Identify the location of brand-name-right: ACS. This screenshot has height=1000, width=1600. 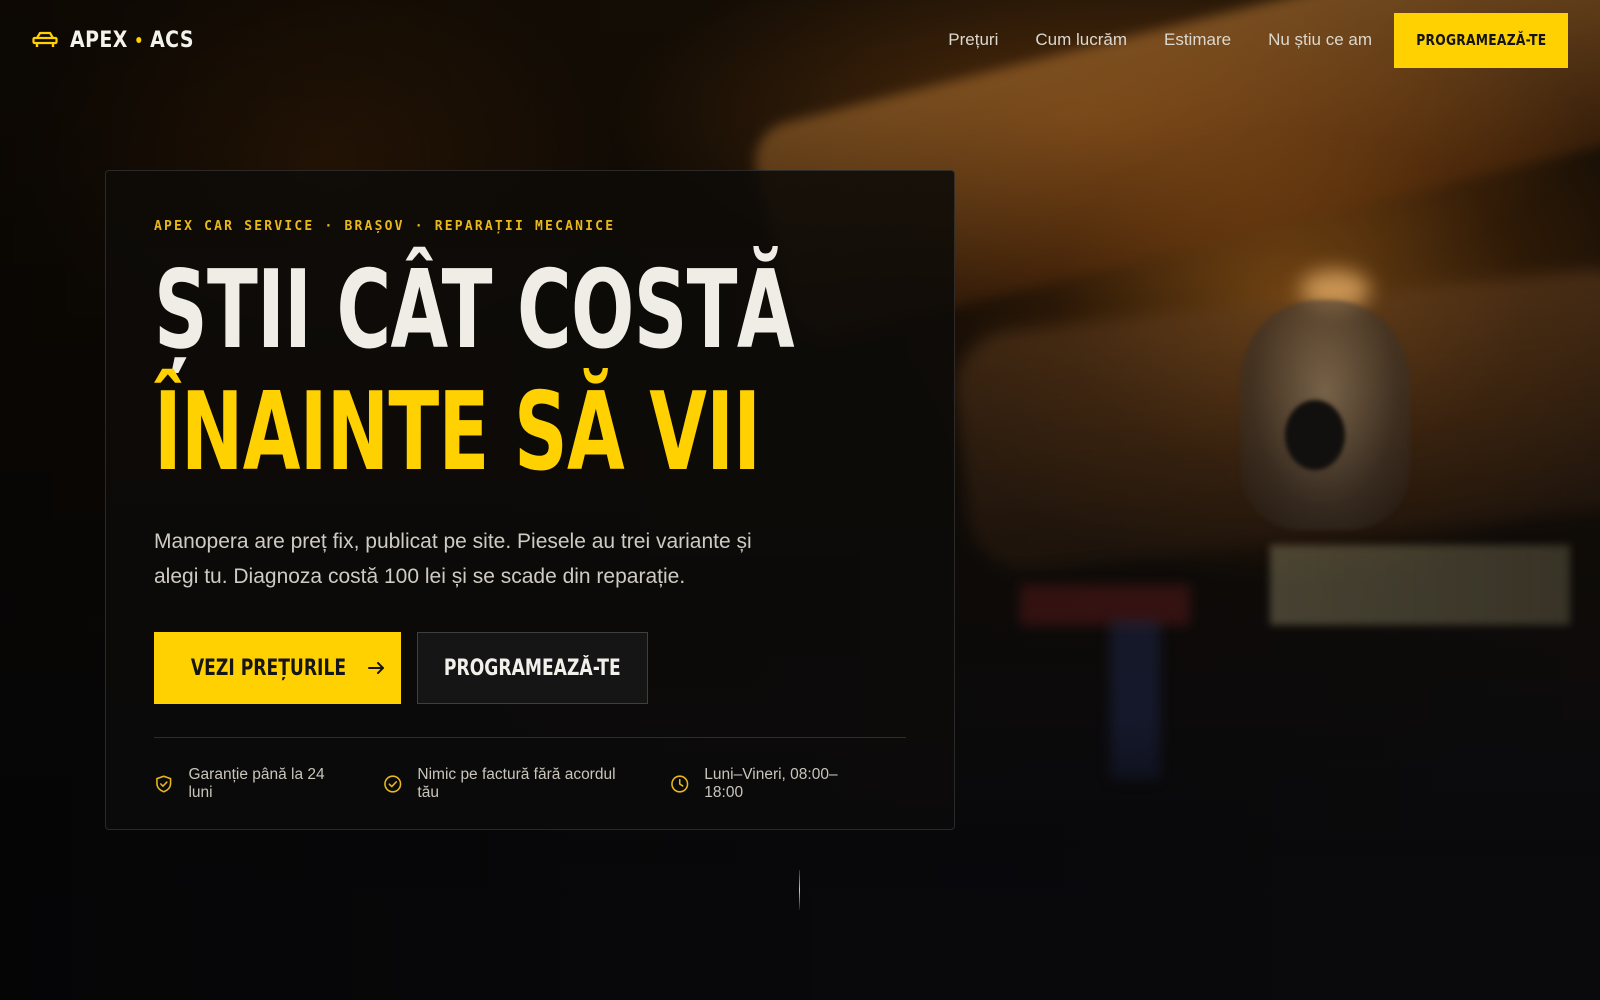
(172, 40).